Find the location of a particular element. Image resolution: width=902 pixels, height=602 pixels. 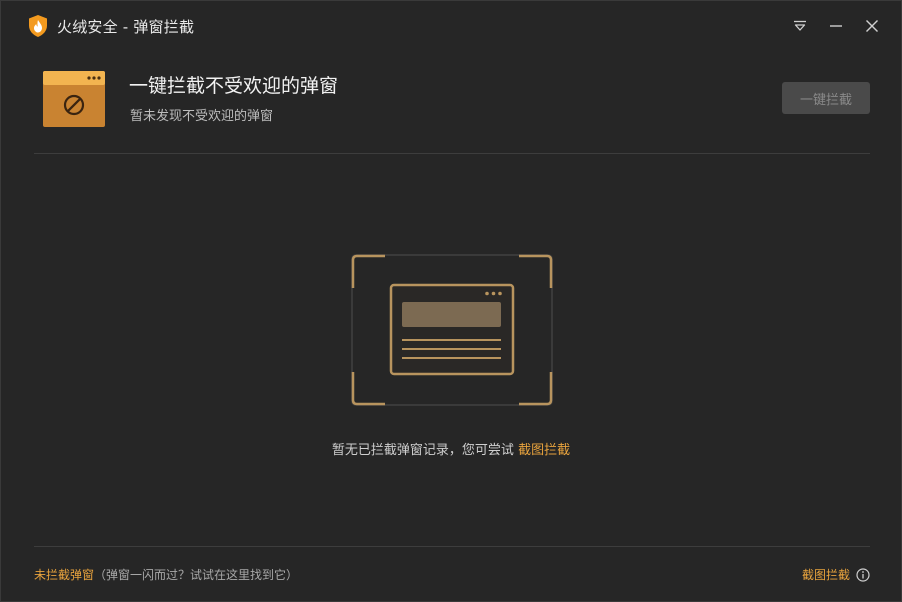

screenshot-block-link: 截图拦截 is located at coordinates (544, 450).